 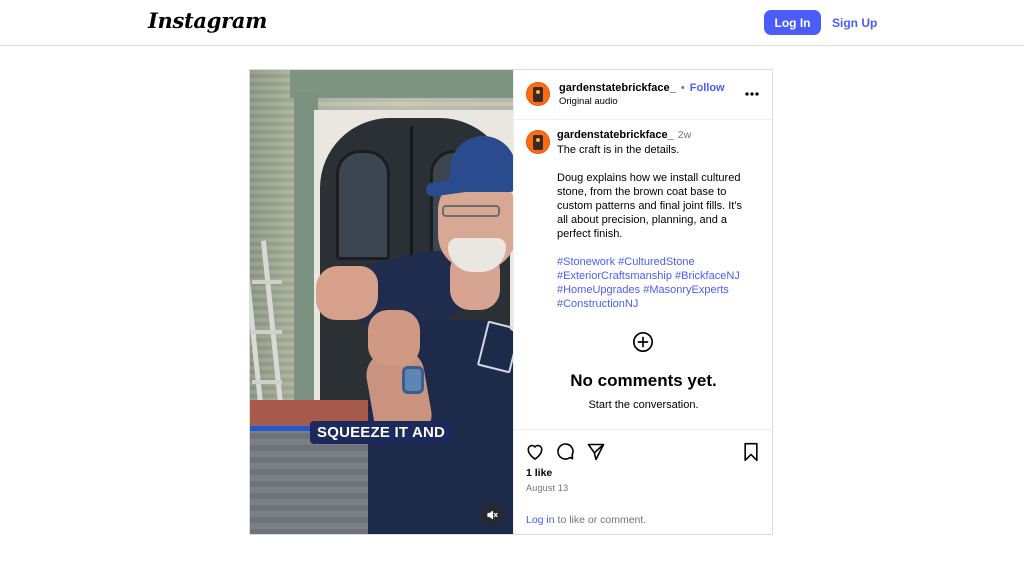 What do you see at coordinates (642, 220) in the screenshot?
I see `caption-line: all about precision, planning, and a` at bounding box center [642, 220].